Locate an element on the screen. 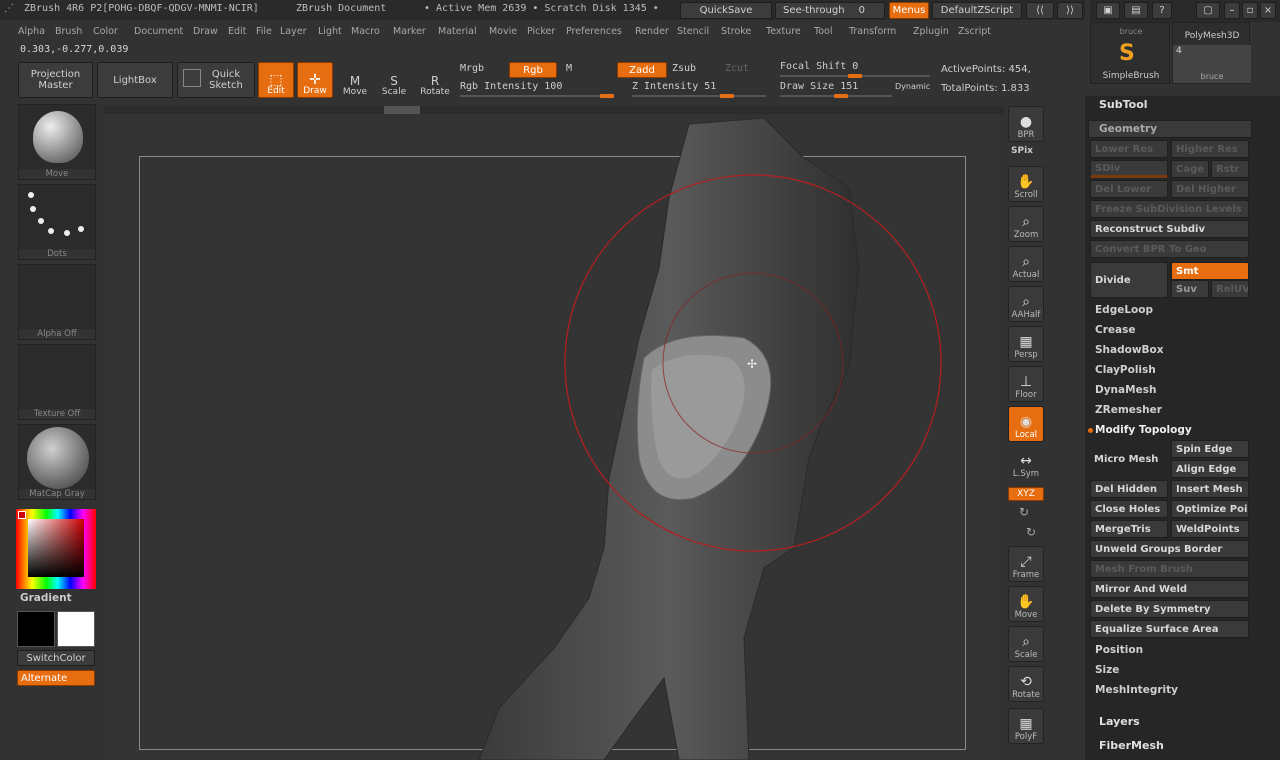  rgb-button: Rgb is located at coordinates (533, 70).